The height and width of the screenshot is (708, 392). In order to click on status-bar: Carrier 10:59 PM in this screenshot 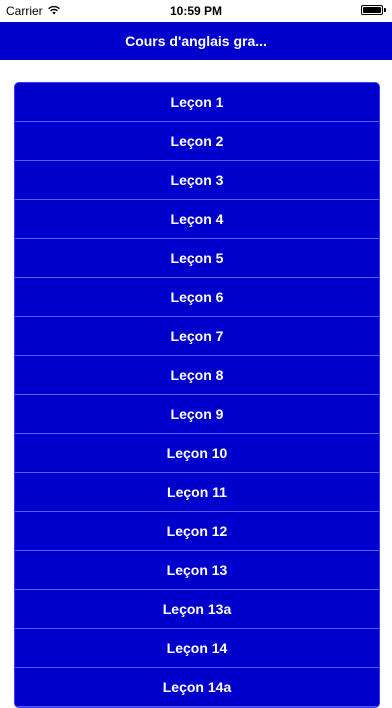, I will do `click(196, 11)`.